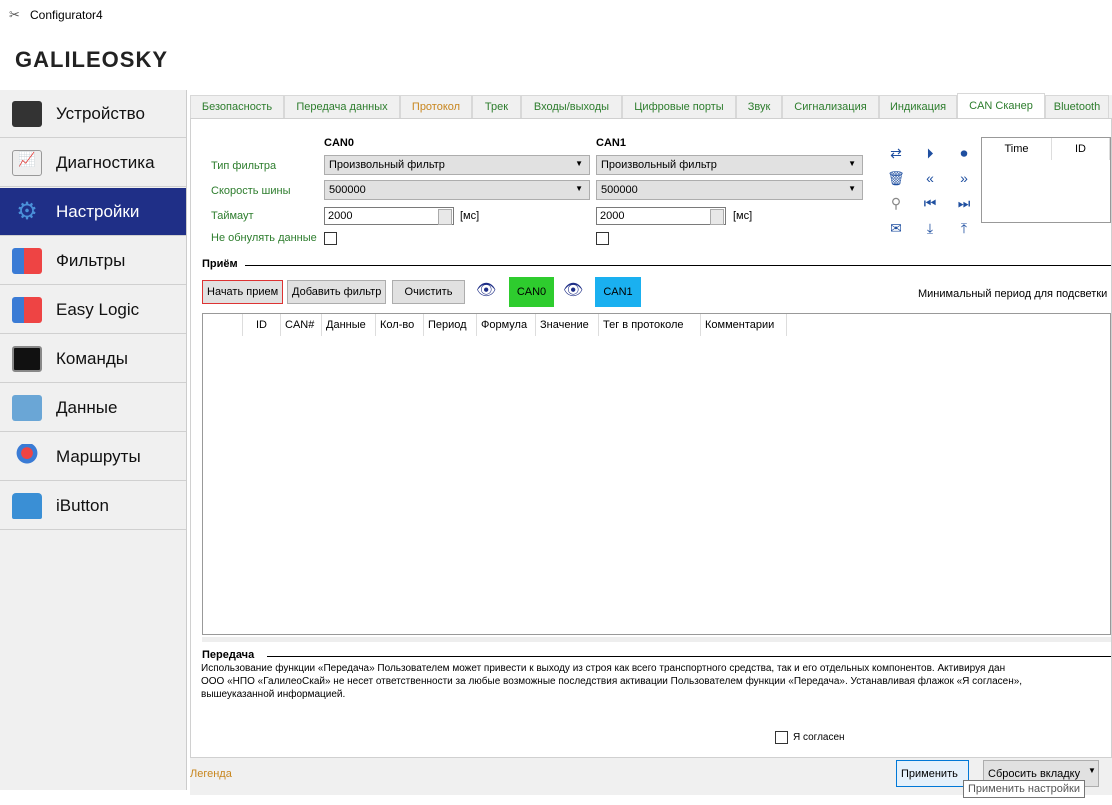 The image size is (1112, 805). What do you see at coordinates (896, 153) in the screenshot?
I see `refresh-icon: ⇄` at bounding box center [896, 153].